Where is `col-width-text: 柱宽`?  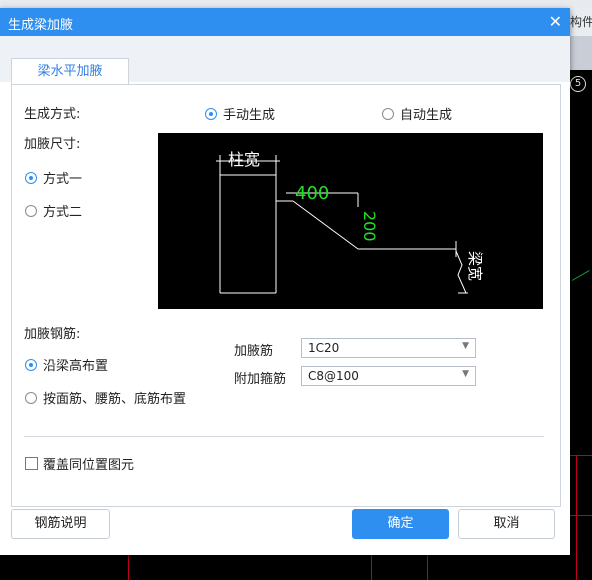 col-width-text: 柱宽 is located at coordinates (244, 159).